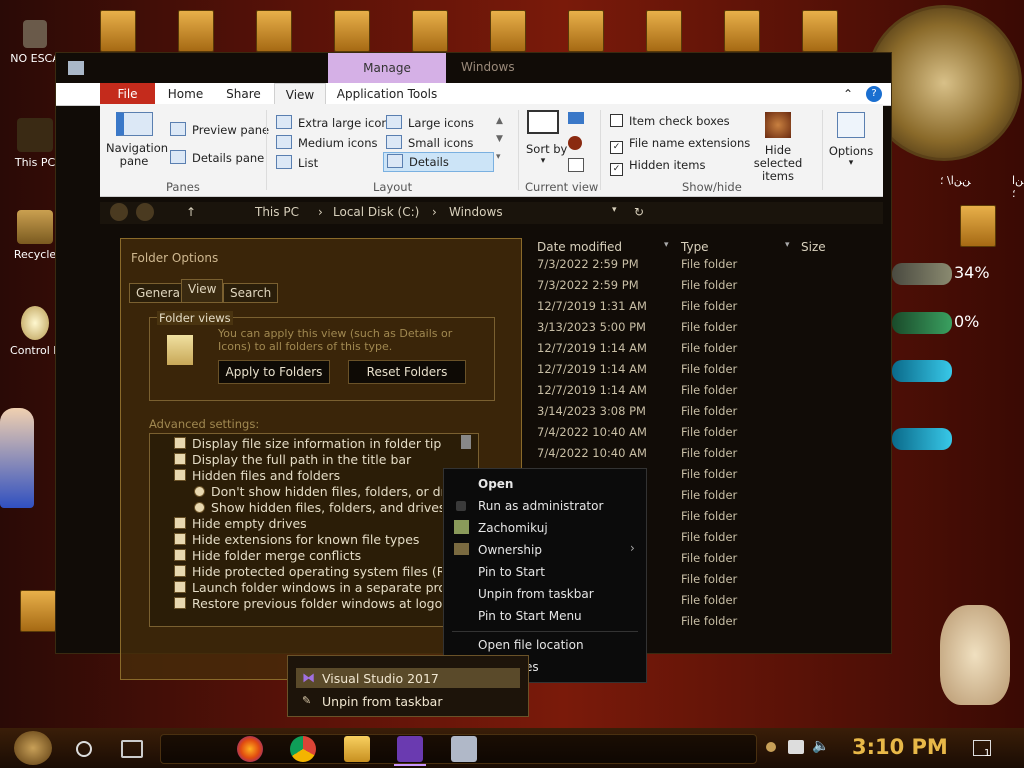 Image resolution: width=1024 pixels, height=768 pixels. What do you see at coordinates (499, 139) in the screenshot?
I see `layout-scroll-icon: ▲ ▼ ▾` at bounding box center [499, 139].